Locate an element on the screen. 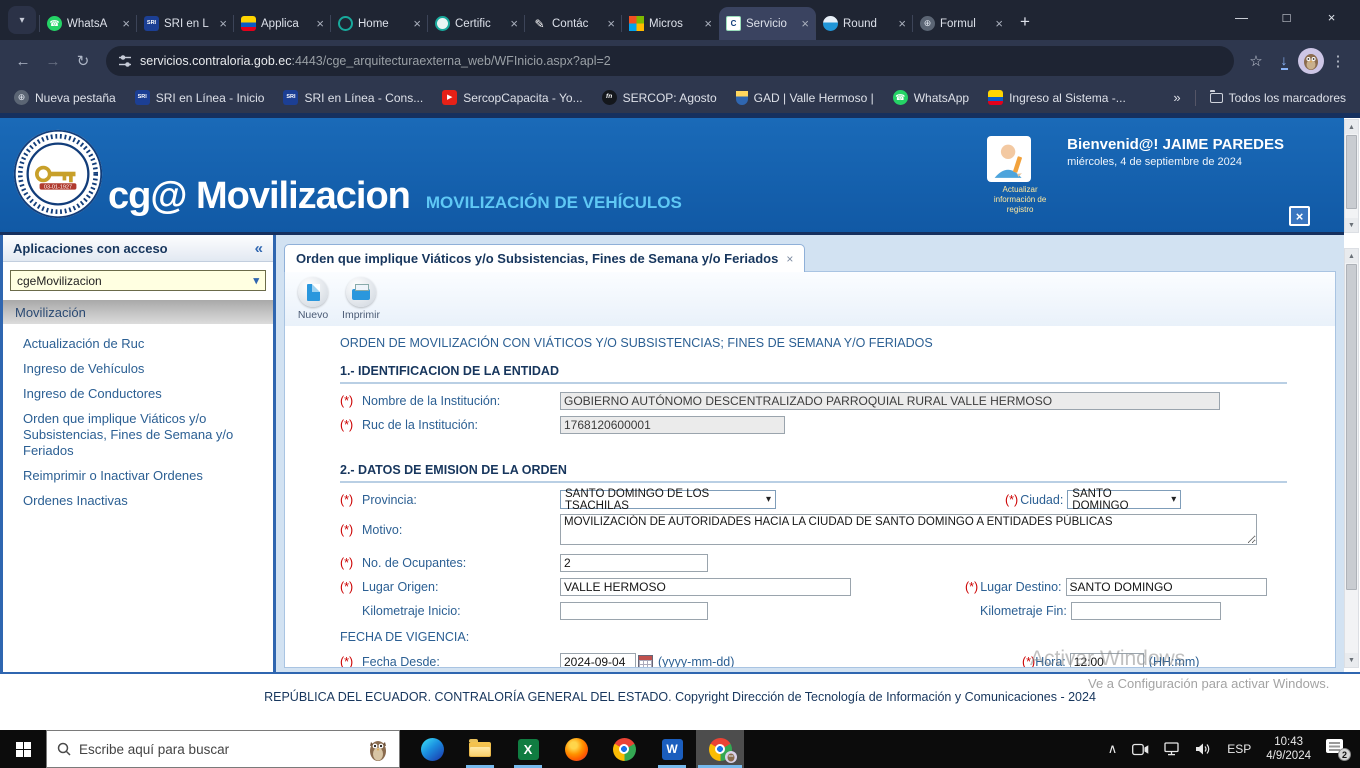  bookmark-star-icon: ☆ is located at coordinates (1256, 61).